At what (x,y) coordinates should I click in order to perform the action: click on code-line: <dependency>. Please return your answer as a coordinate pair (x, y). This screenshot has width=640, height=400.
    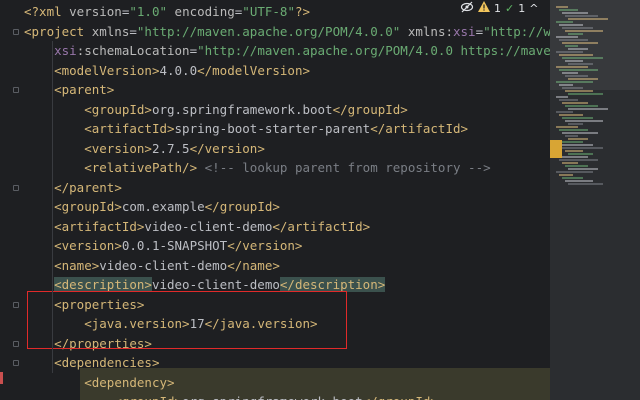
    Looking at the image, I should click on (99, 383).